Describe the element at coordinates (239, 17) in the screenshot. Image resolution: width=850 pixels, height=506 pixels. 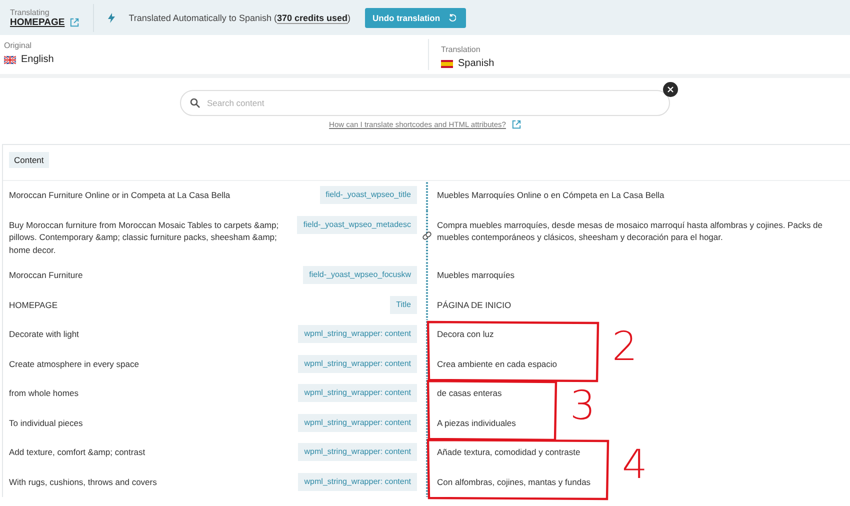
I see `translation-status: Translated Automatically to Spanish (370 credits used)` at that location.